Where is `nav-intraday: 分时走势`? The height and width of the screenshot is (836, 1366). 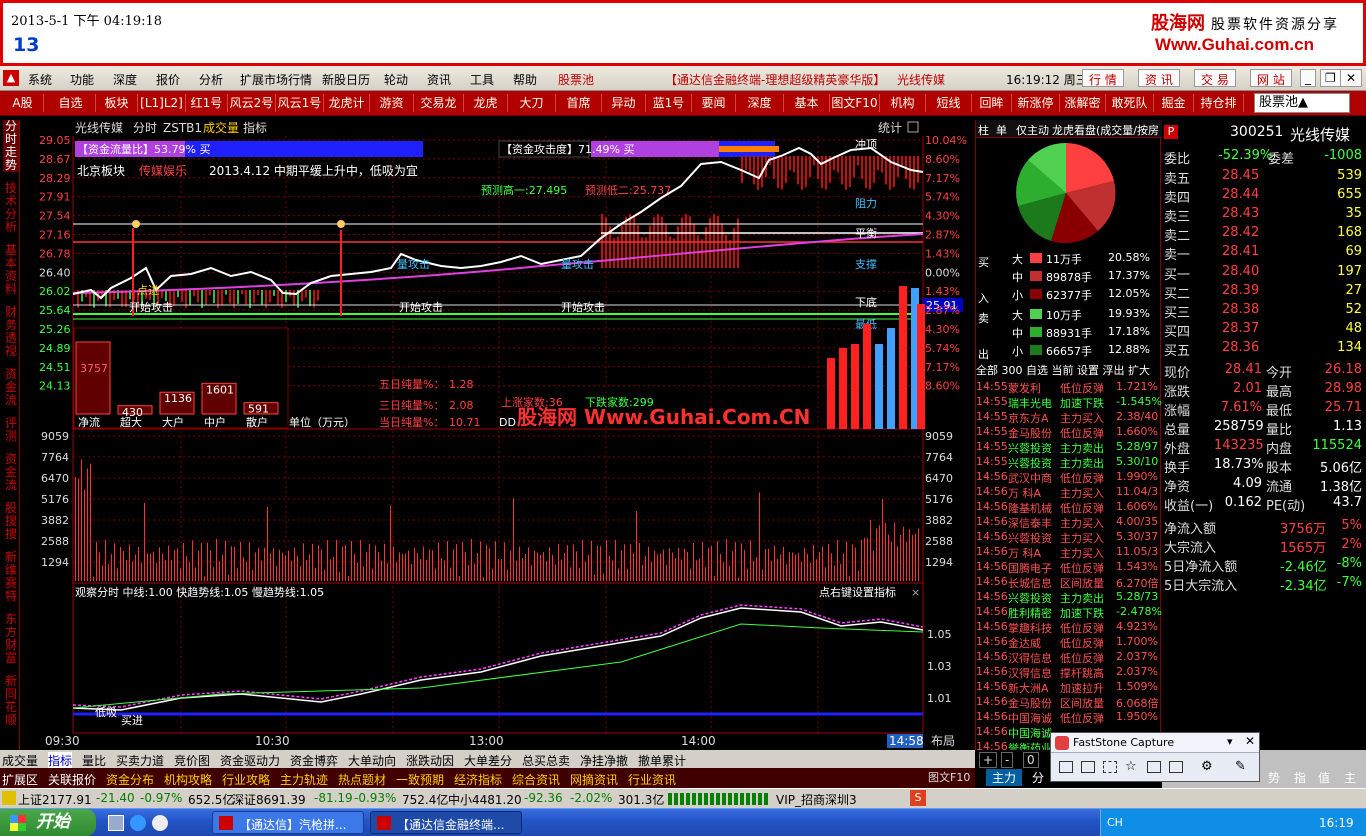 nav-intraday: 分时走势 is located at coordinates (11, 146).